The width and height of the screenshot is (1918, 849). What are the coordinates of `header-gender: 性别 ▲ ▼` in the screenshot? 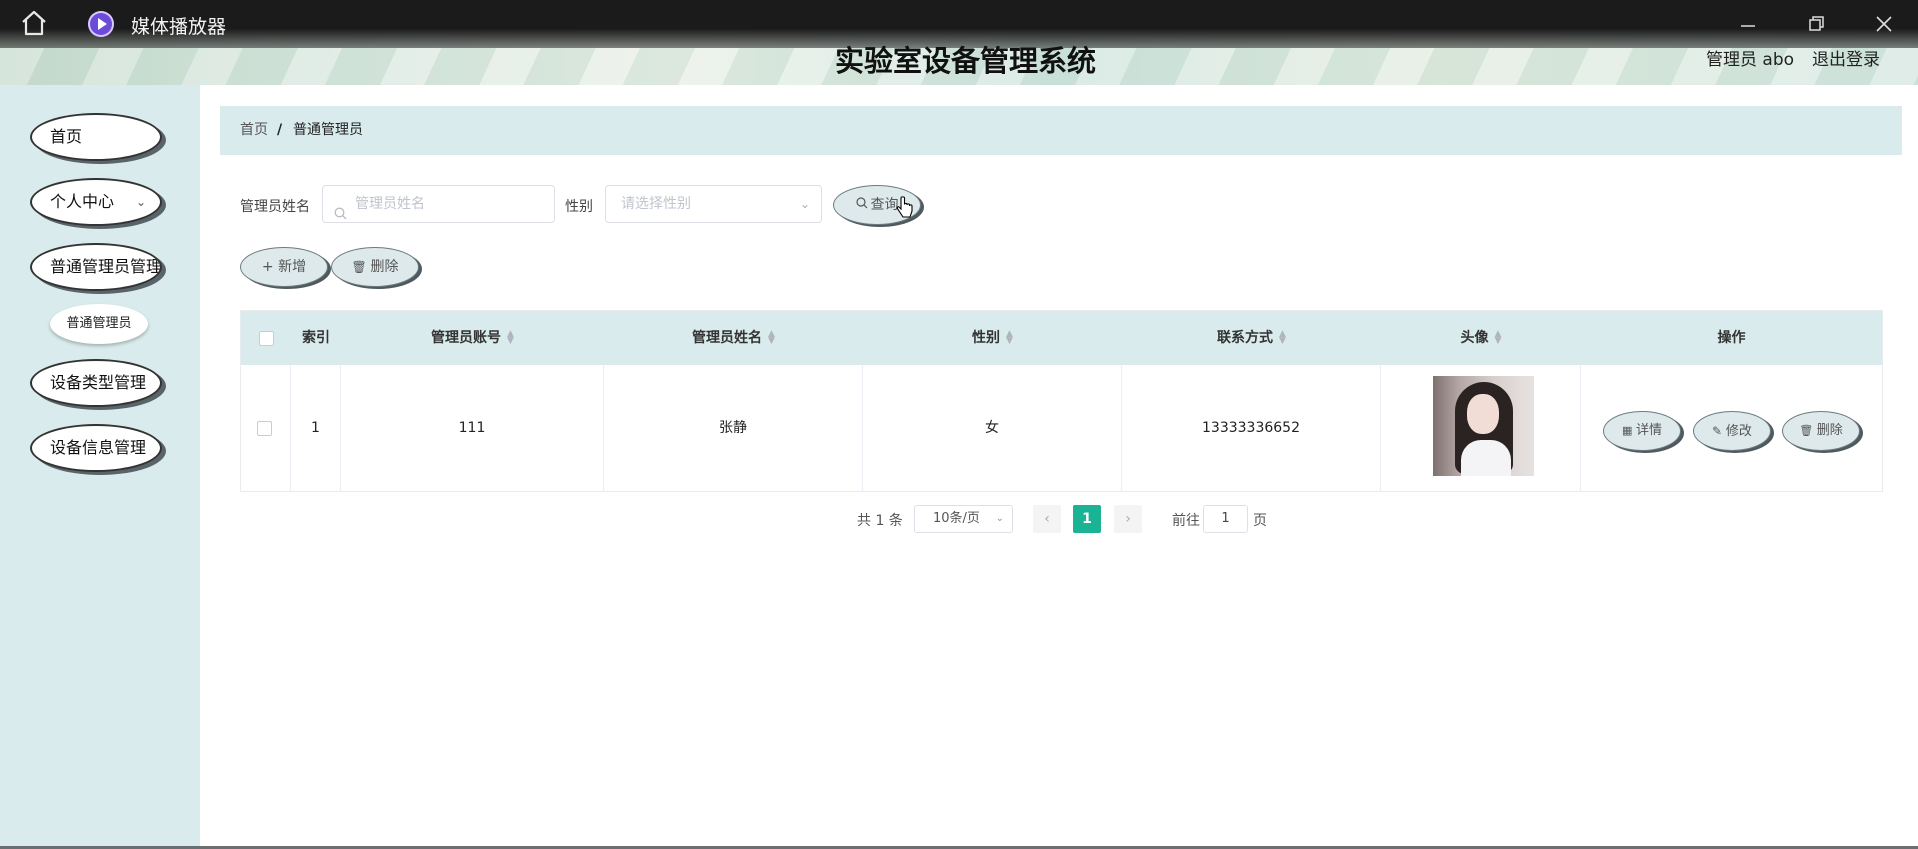 It's located at (992, 338).